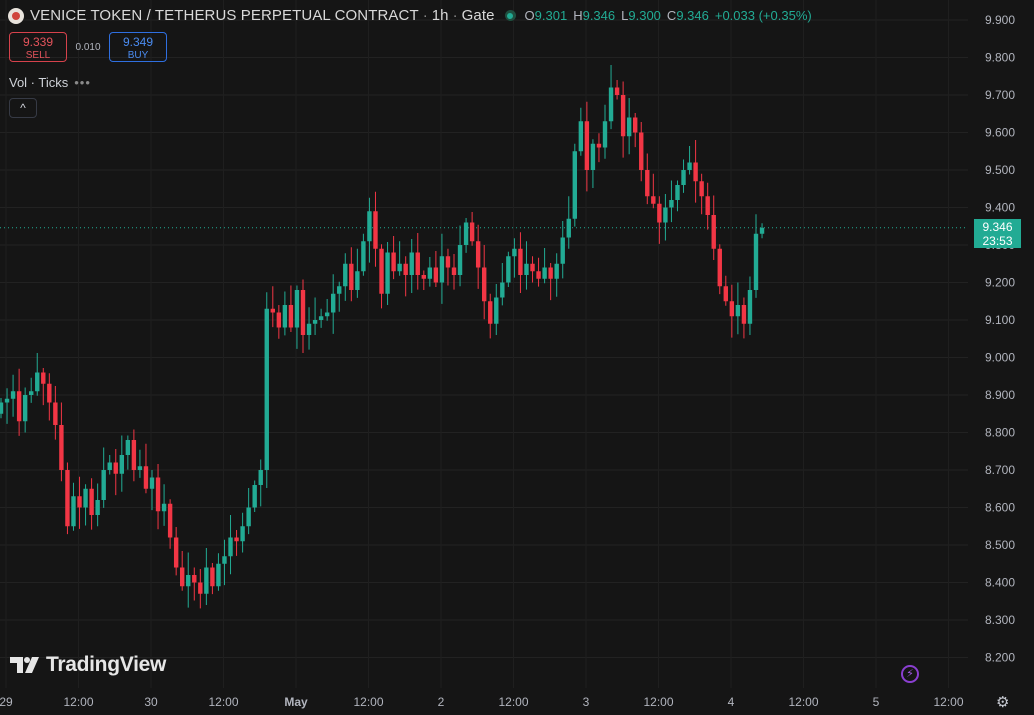 Image resolution: width=1034 pixels, height=715 pixels. Describe the element at coordinates (38, 47) in the screenshot. I see `sell-button: 9.339 SELL` at that location.